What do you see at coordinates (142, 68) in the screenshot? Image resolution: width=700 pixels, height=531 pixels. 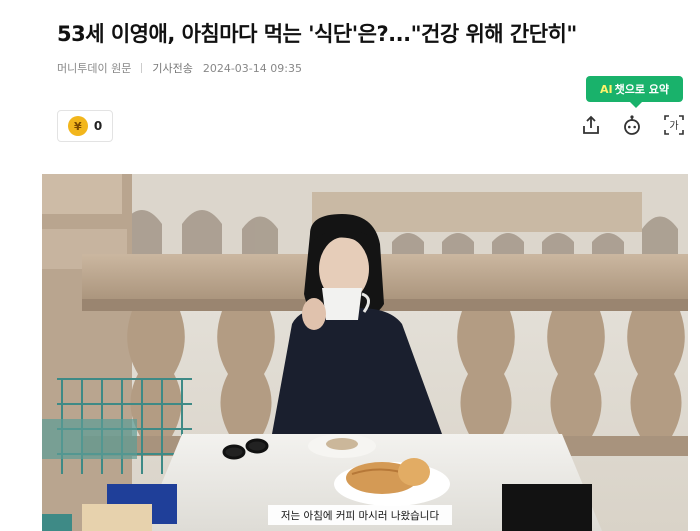 I see `meta-divider` at bounding box center [142, 68].